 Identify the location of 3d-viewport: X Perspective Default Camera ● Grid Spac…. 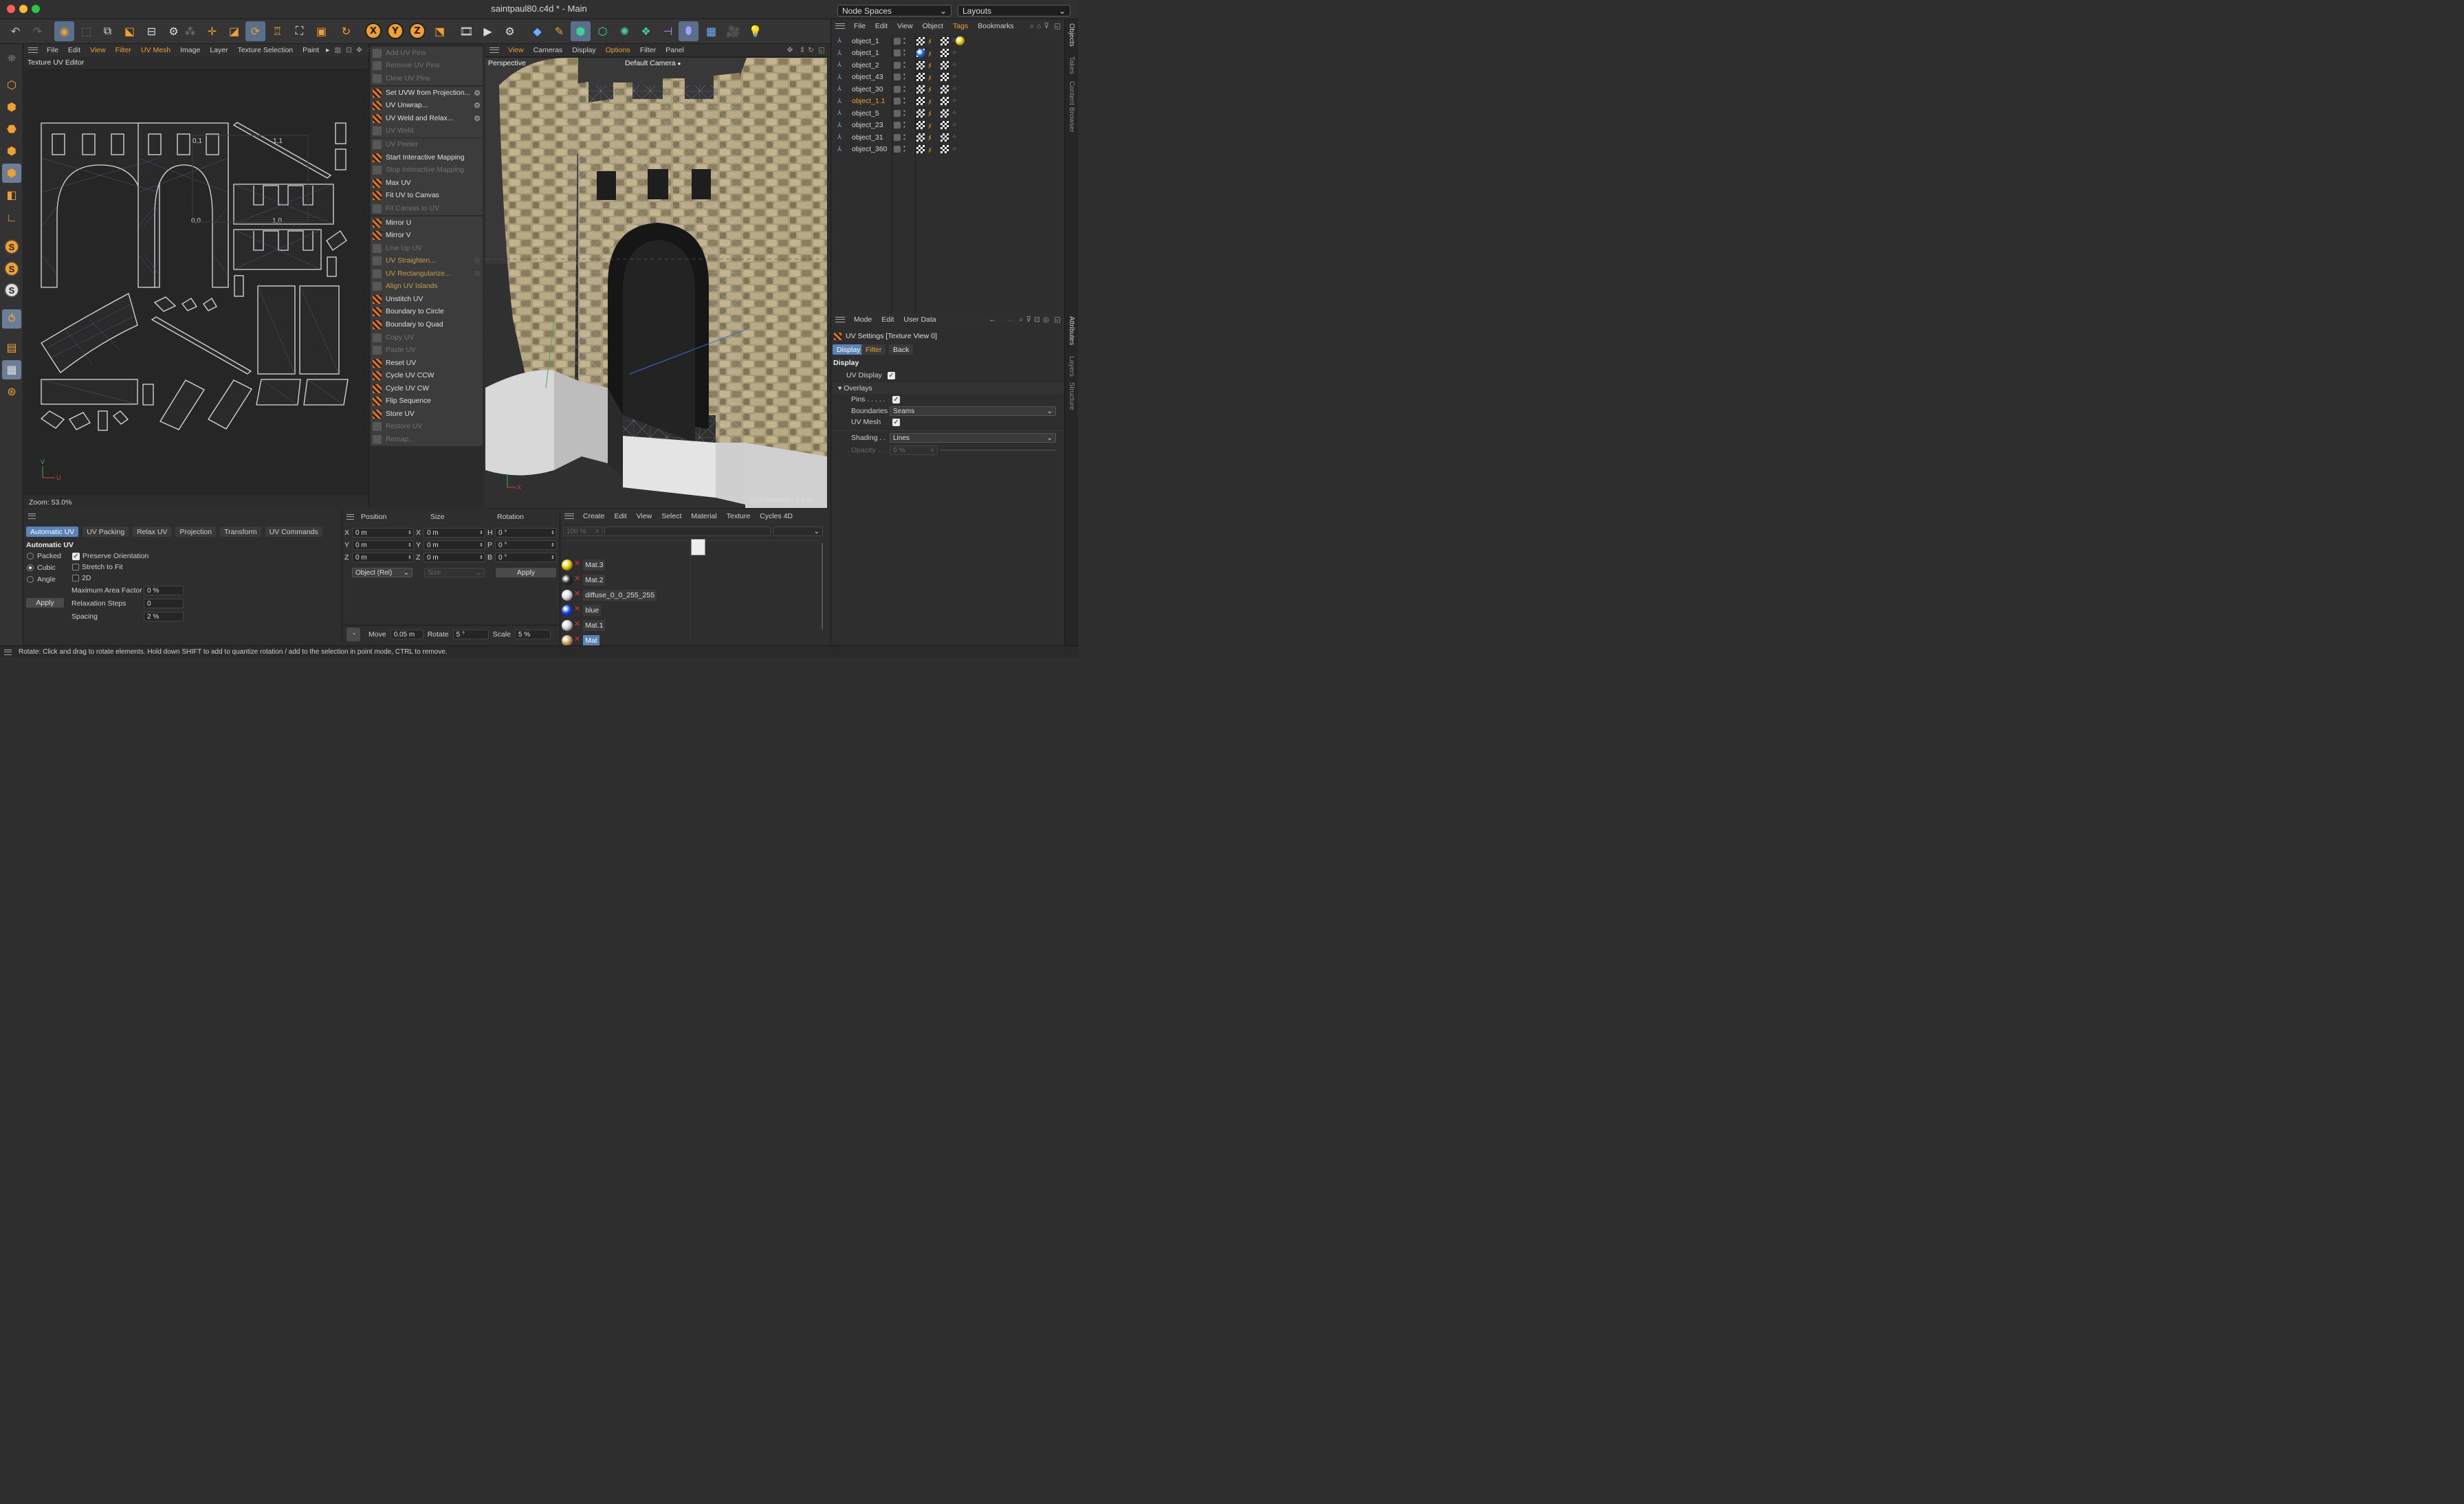
(656, 283).